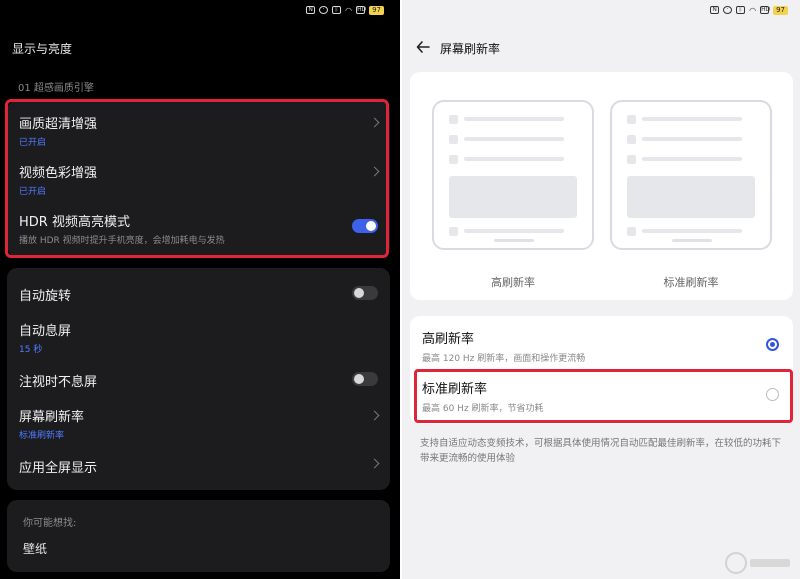 Image resolution: width=800 pixels, height=579 pixels. I want to click on setting-label: 屏幕刷新率, so click(52, 417).